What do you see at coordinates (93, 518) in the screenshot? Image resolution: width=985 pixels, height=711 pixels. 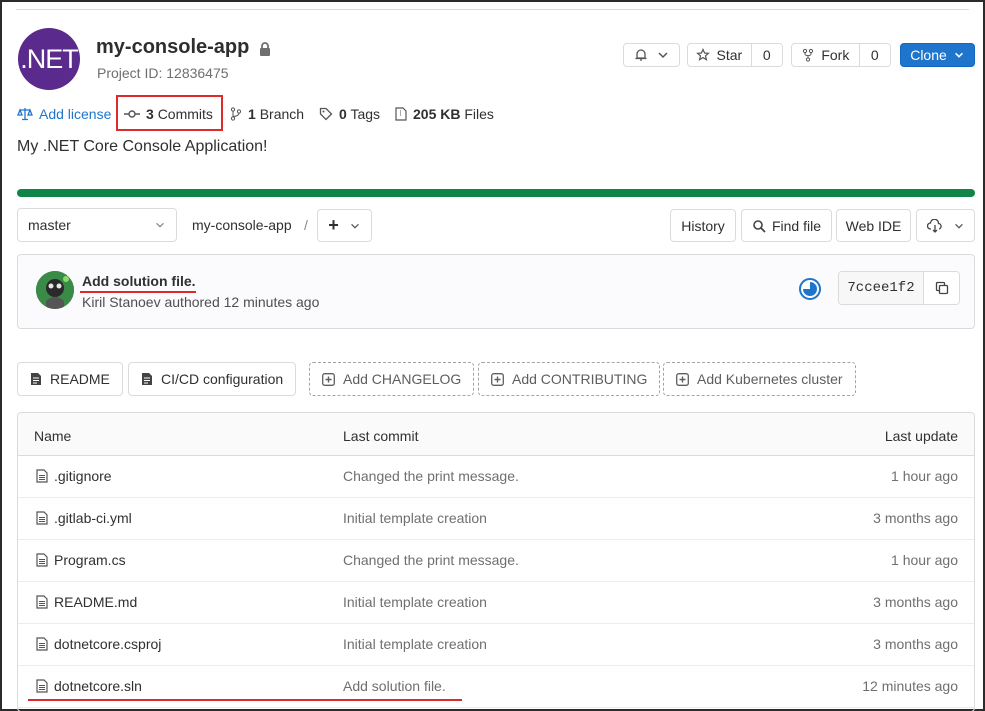 I see `file-name: .gitlab-ci.yml` at bounding box center [93, 518].